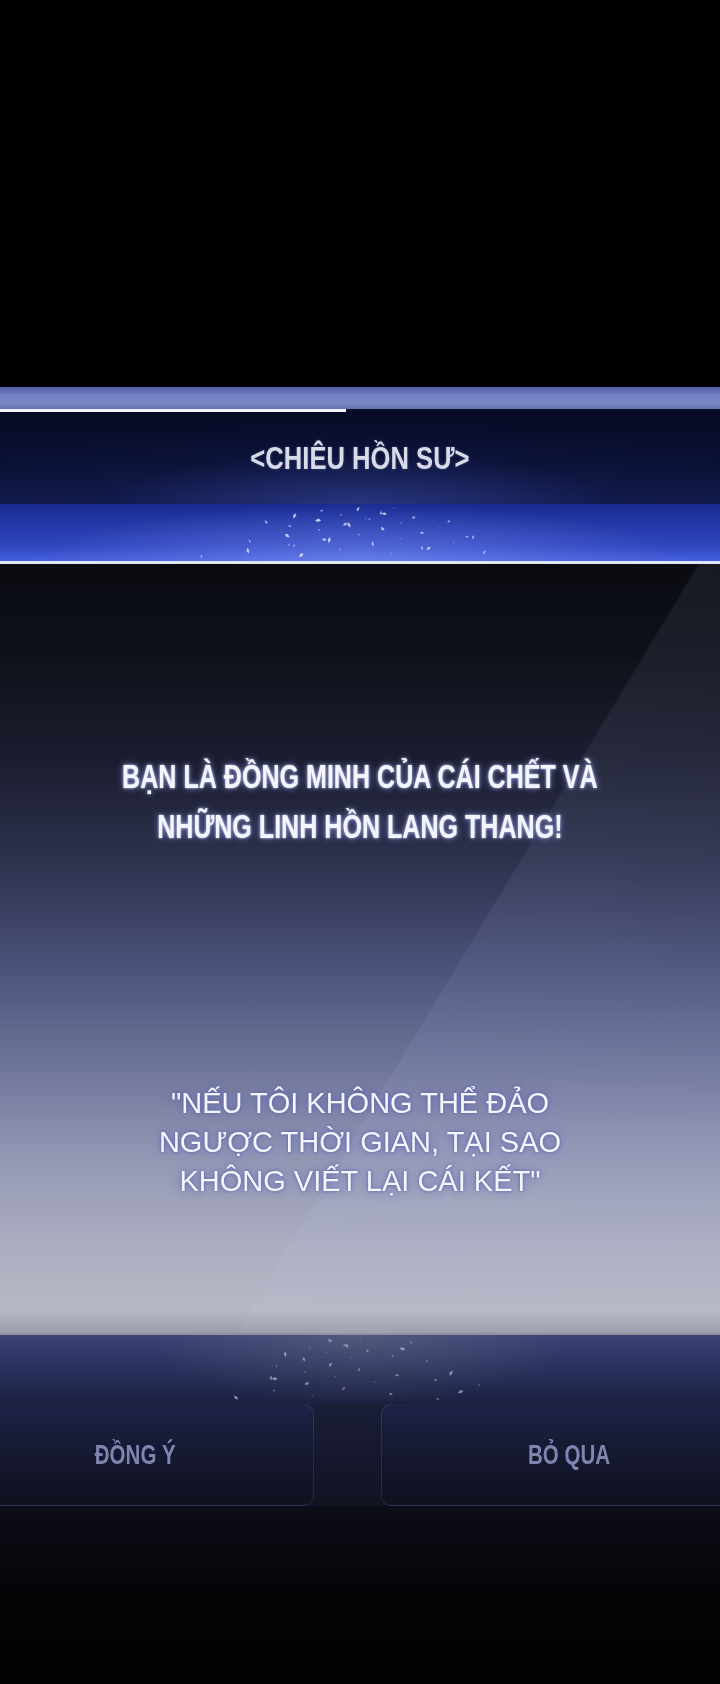 The height and width of the screenshot is (1684, 720). I want to click on agree-button: ĐỒNG Ý, so click(157, 1455).